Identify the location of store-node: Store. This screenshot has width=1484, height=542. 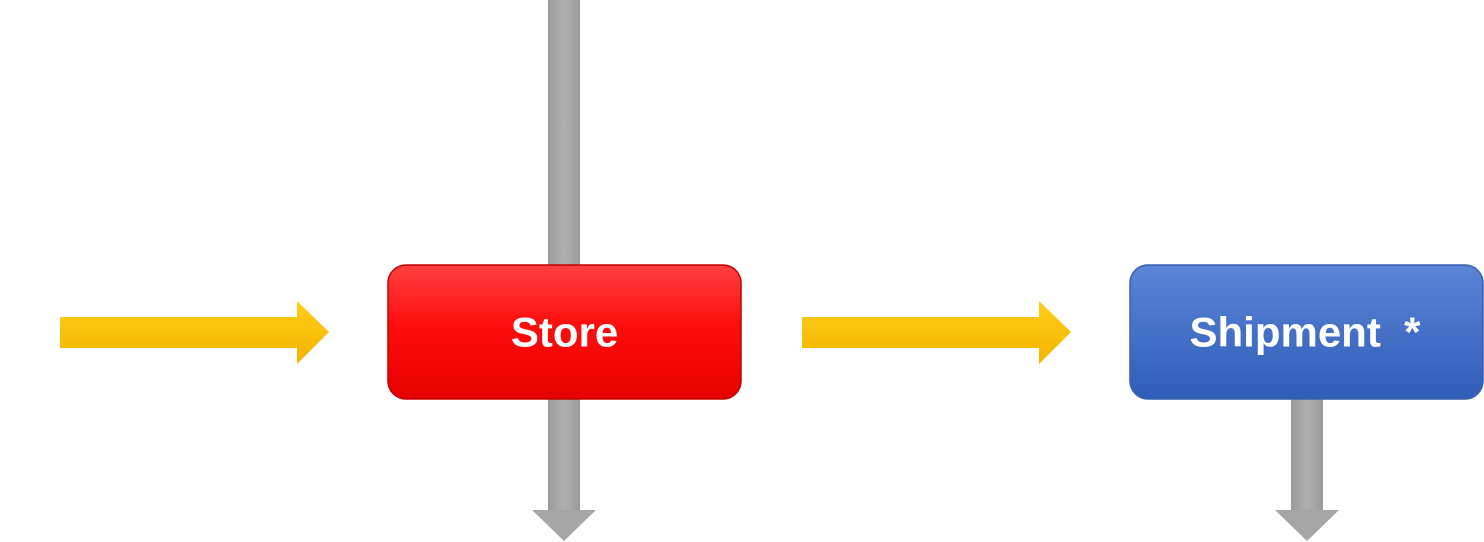
(564, 332).